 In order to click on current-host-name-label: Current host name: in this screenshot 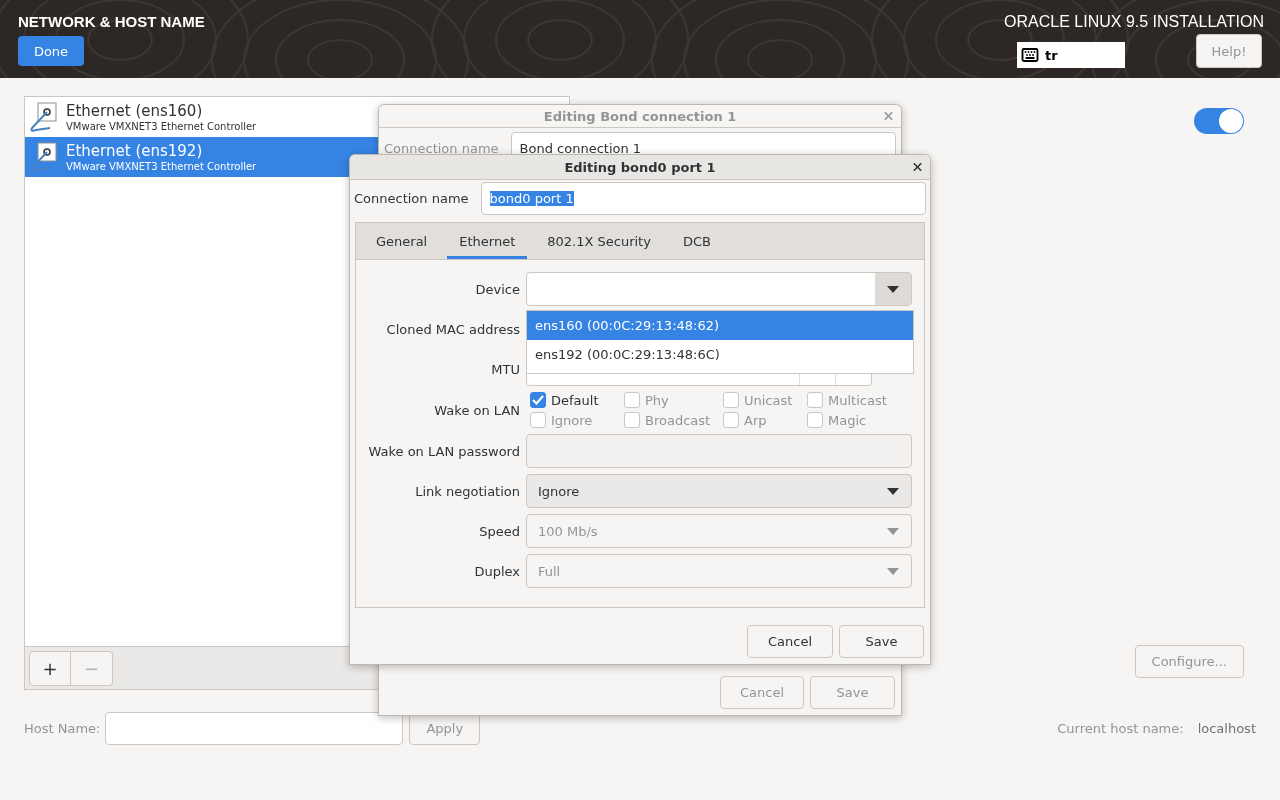, I will do `click(1120, 728)`.